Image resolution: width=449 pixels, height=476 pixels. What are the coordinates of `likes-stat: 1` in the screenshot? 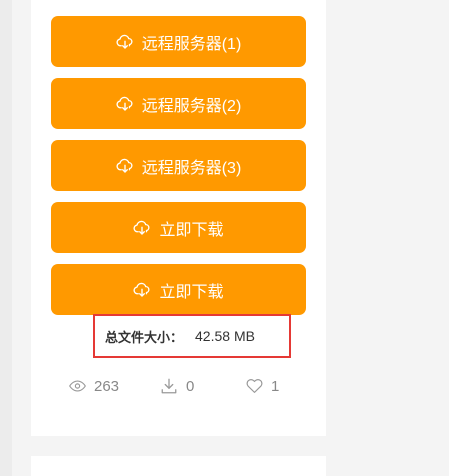 It's located at (262, 386).